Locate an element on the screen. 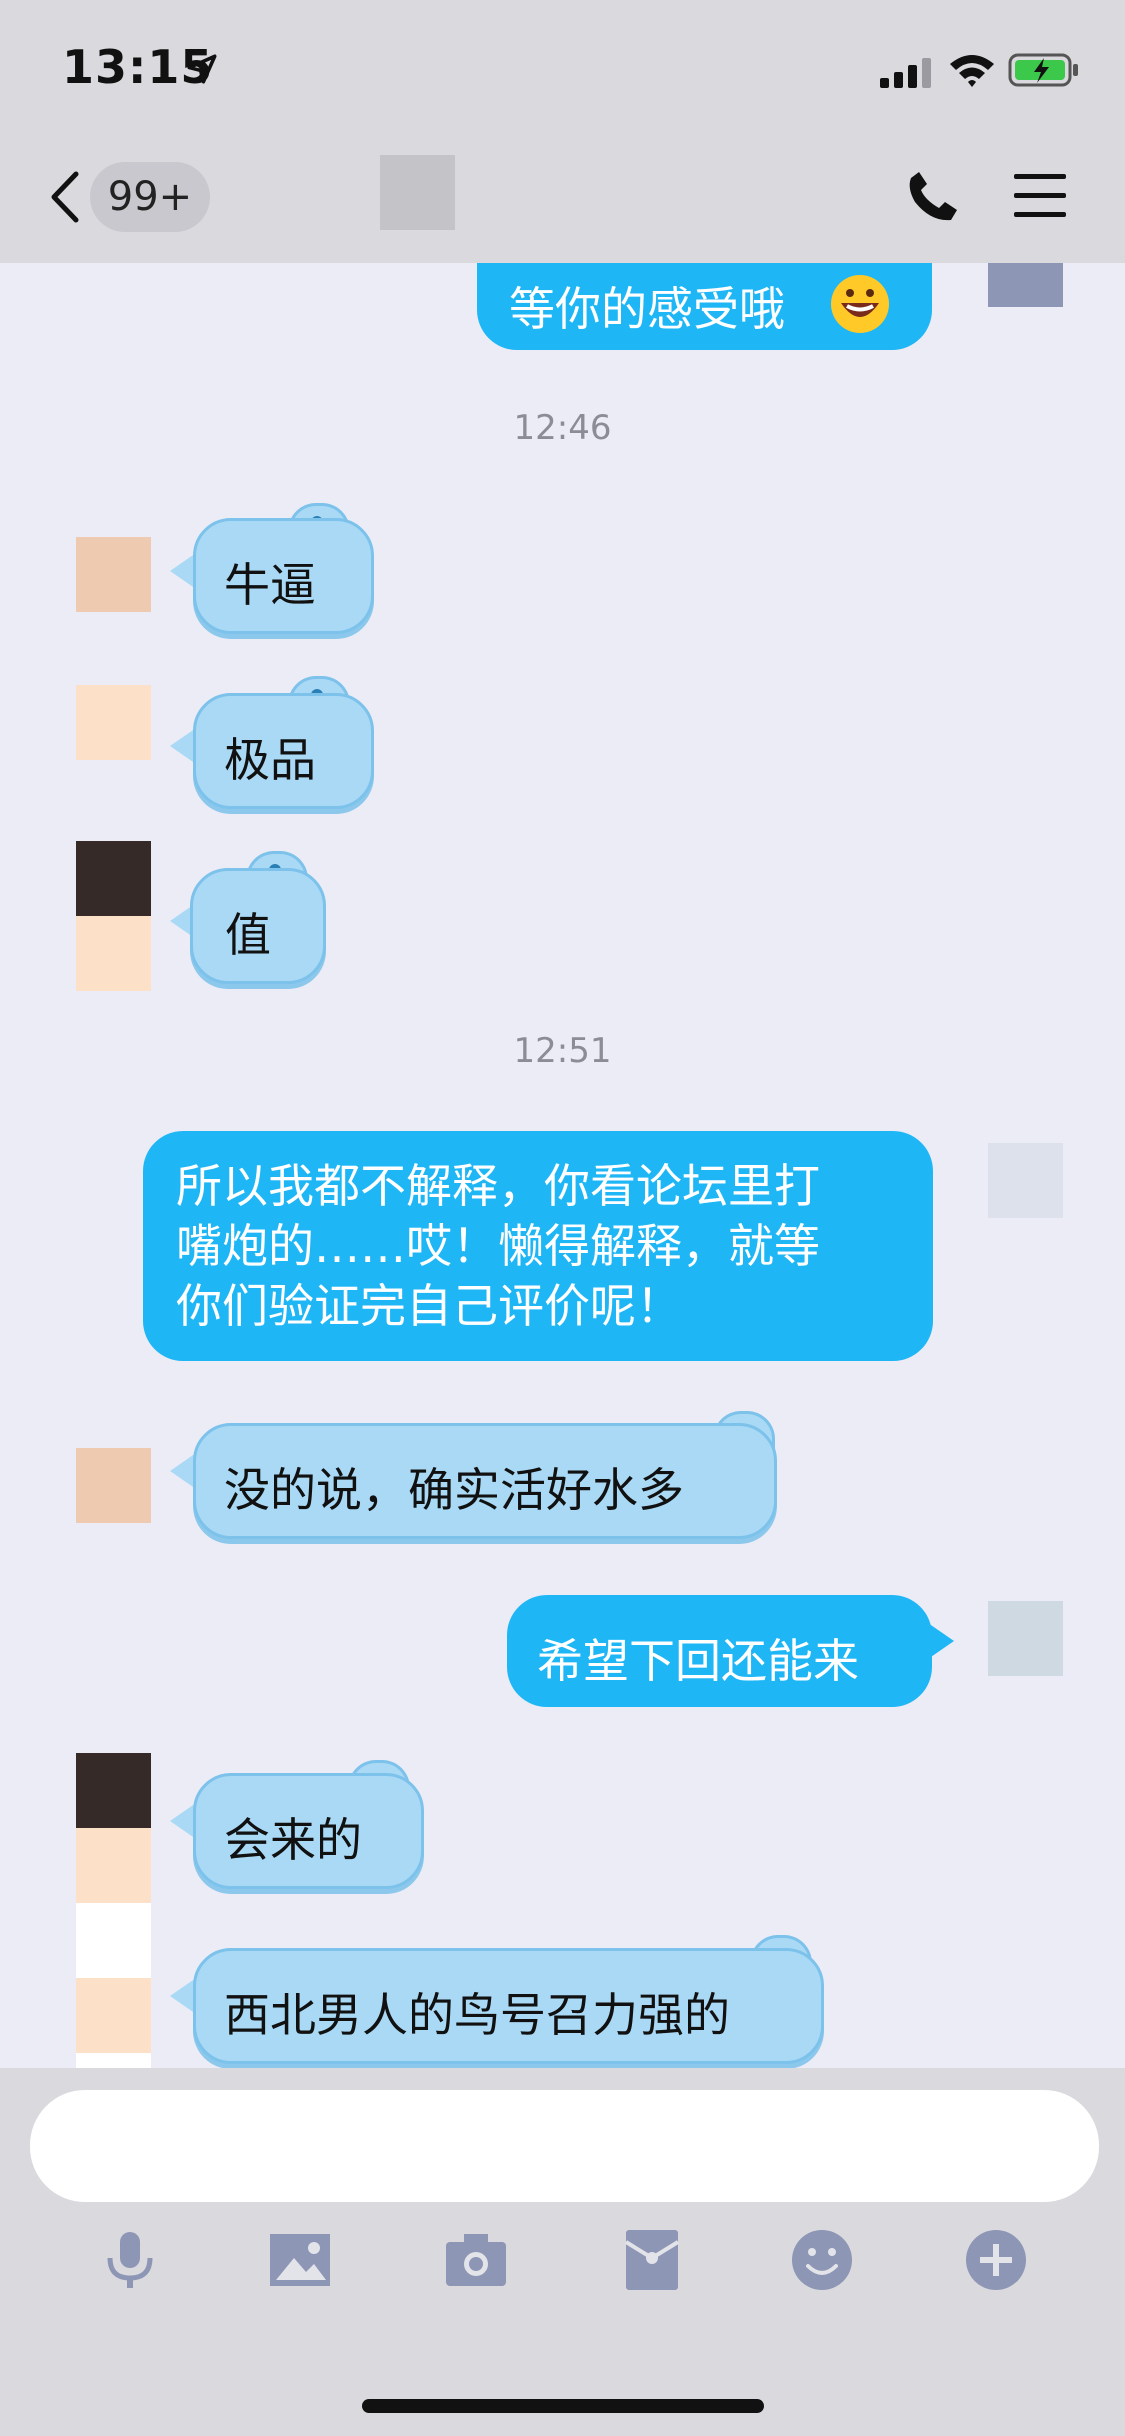  message-bubble-incoming: 极品 is located at coordinates (283, 751).